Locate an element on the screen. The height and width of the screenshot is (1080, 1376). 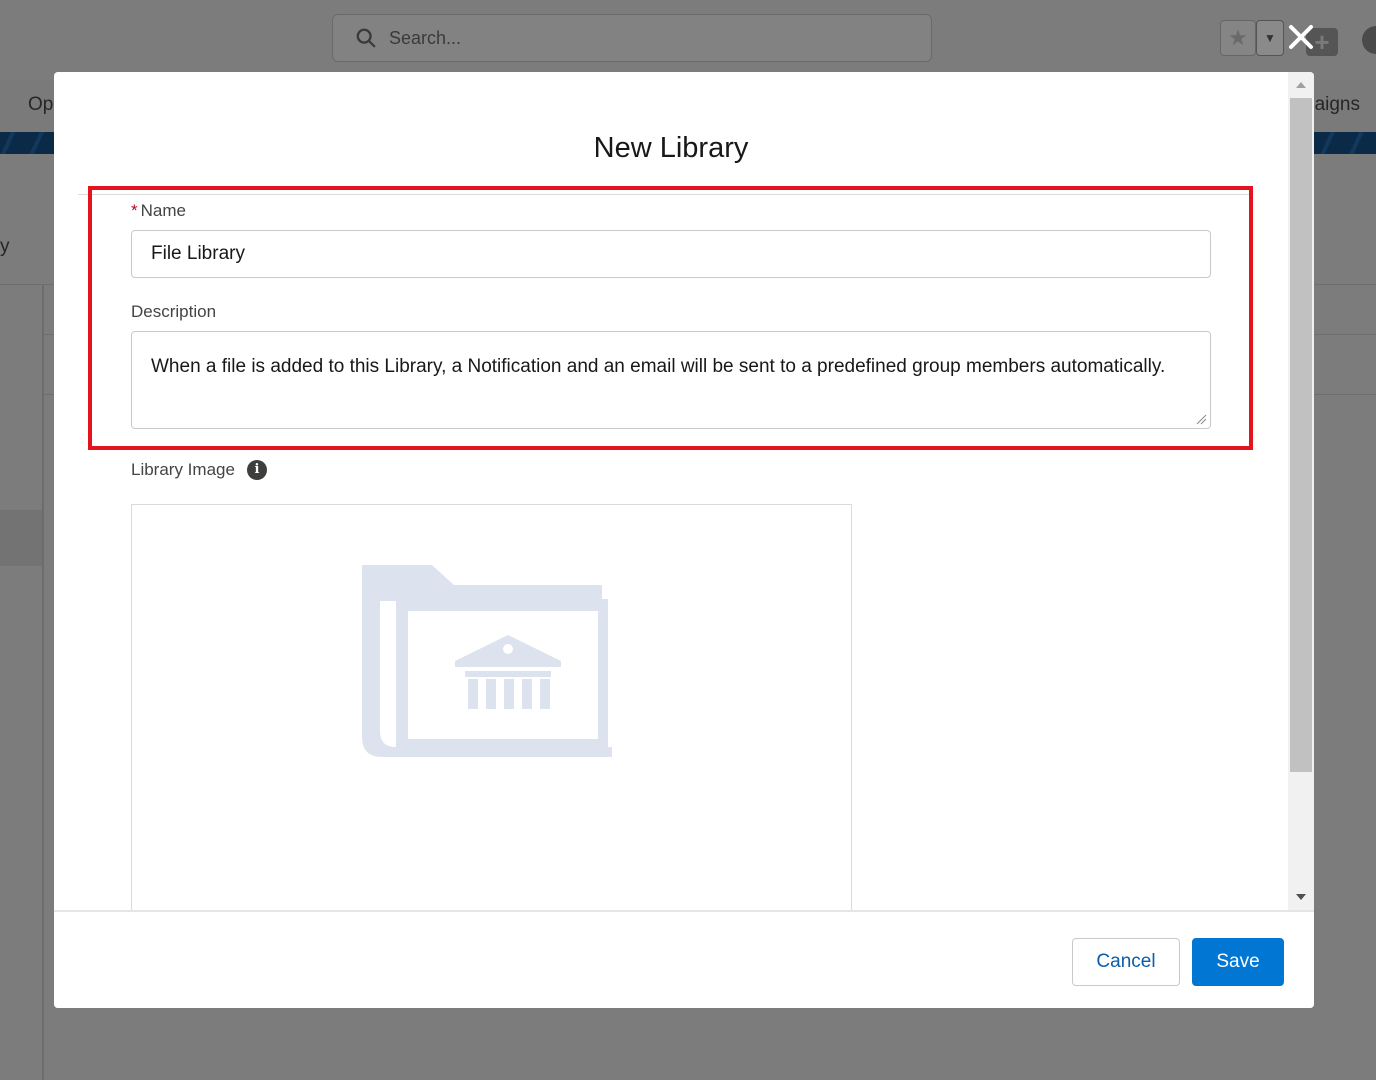
favorites-dropdown-button: ▼ is located at coordinates (1270, 38).